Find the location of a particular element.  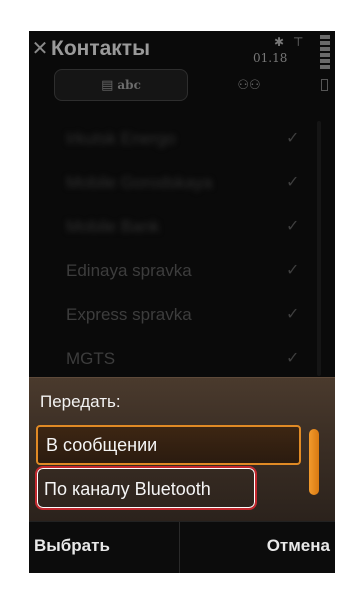

list-item: Irkutsk Energo ✓ is located at coordinates (174, 143).